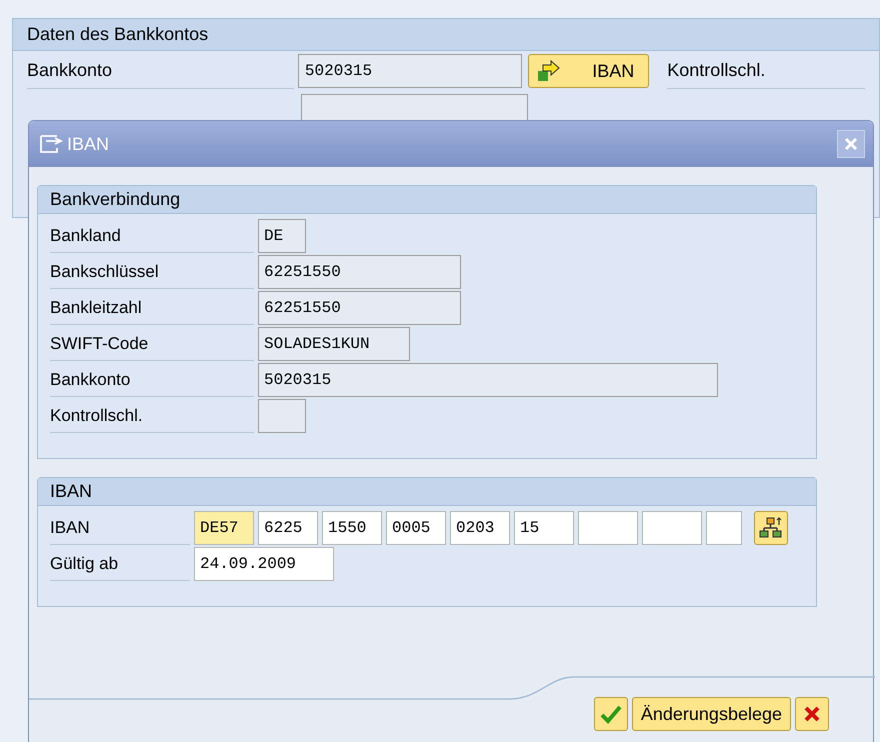 The height and width of the screenshot is (742, 880). What do you see at coordinates (282, 236) in the screenshot?
I see `input-field: DE` at bounding box center [282, 236].